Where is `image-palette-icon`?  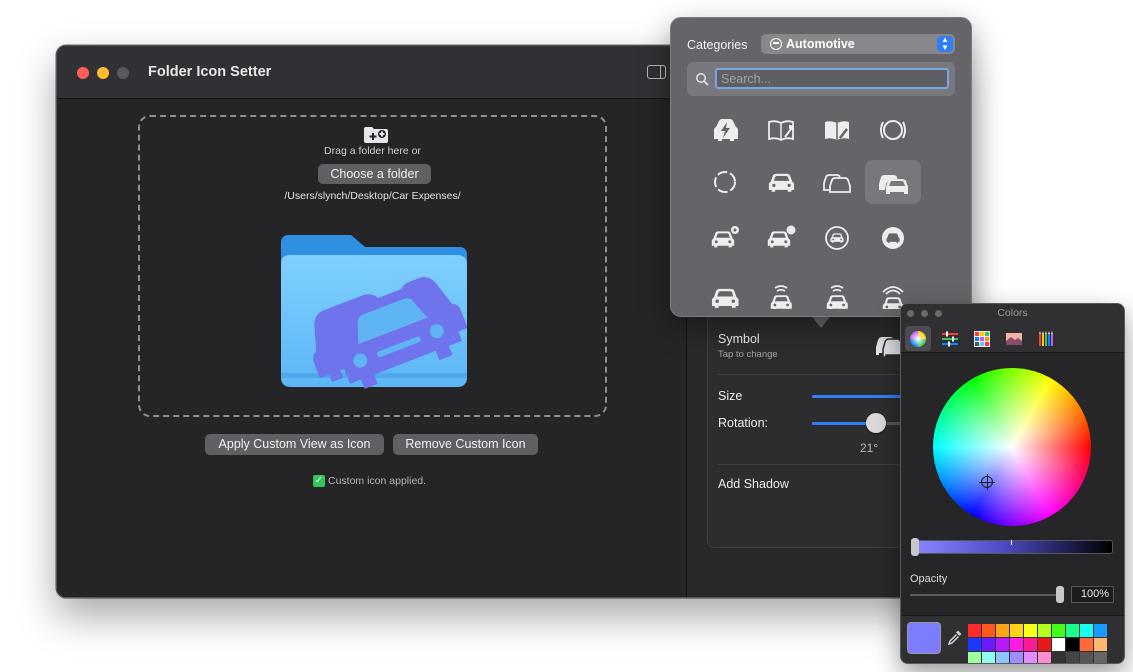 image-palette-icon is located at coordinates (1014, 339).